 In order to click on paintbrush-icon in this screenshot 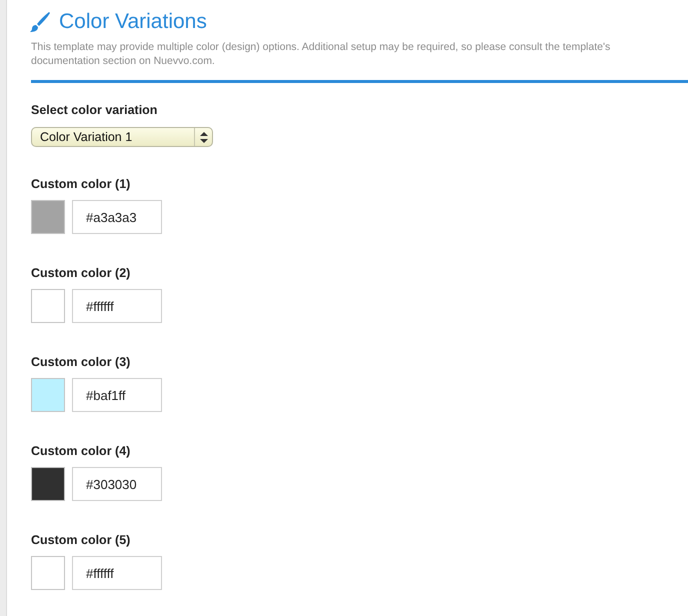, I will do `click(40, 22)`.